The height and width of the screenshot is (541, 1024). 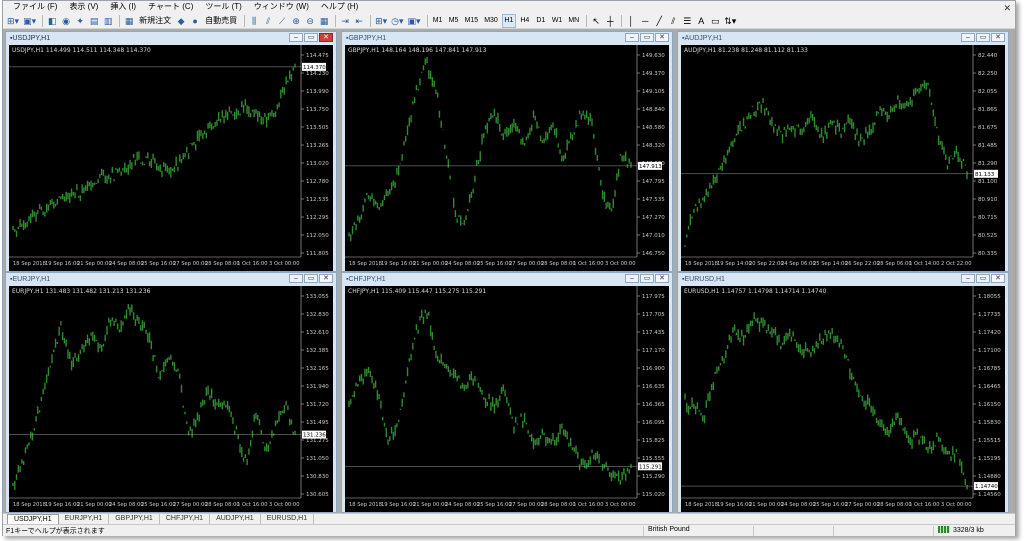 What do you see at coordinates (645, 21) in the screenshot?
I see `horizontal-line-icon: ─` at bounding box center [645, 21].